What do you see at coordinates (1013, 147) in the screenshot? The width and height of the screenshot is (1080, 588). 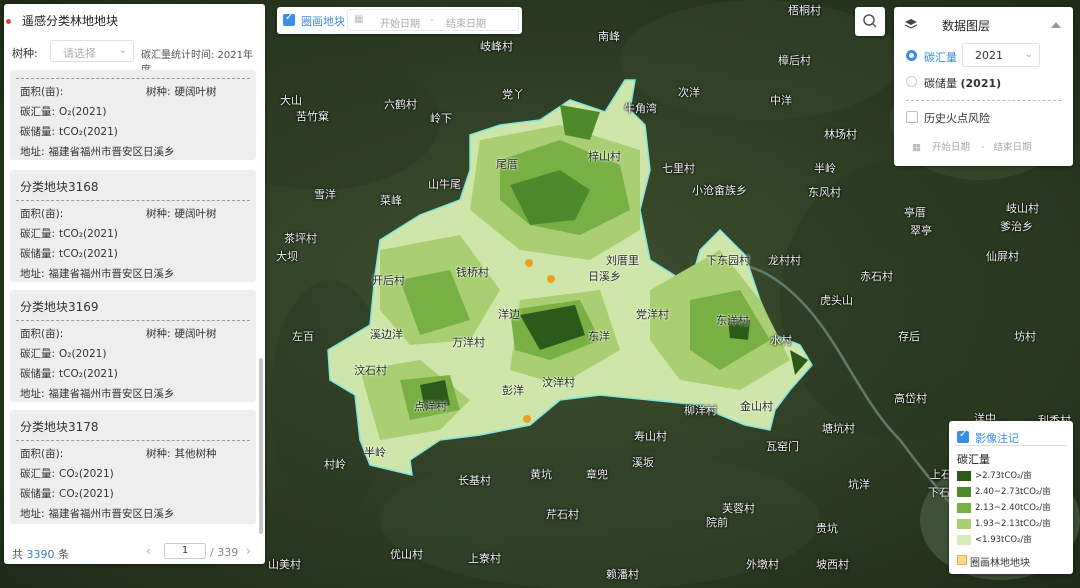 I see `fire-end-date: 结束日期` at bounding box center [1013, 147].